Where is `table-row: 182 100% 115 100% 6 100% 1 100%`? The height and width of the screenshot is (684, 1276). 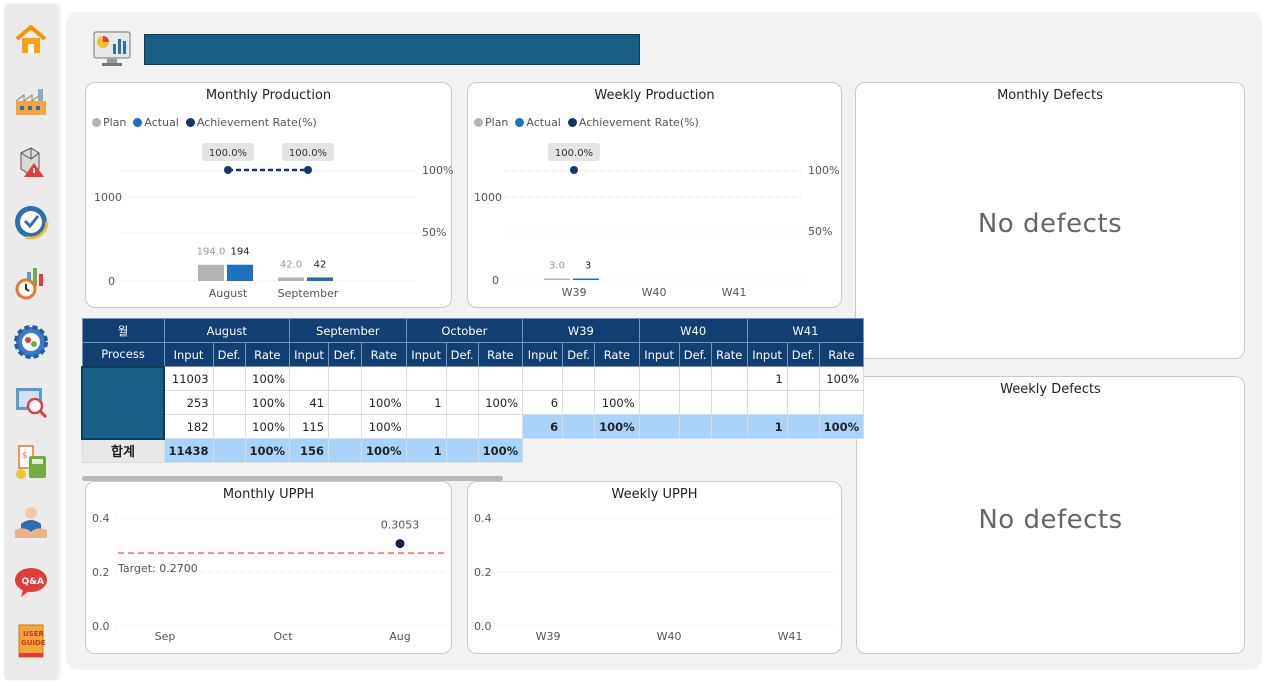 table-row: 182 100% 115 100% 6 100% 1 100% is located at coordinates (473, 426).